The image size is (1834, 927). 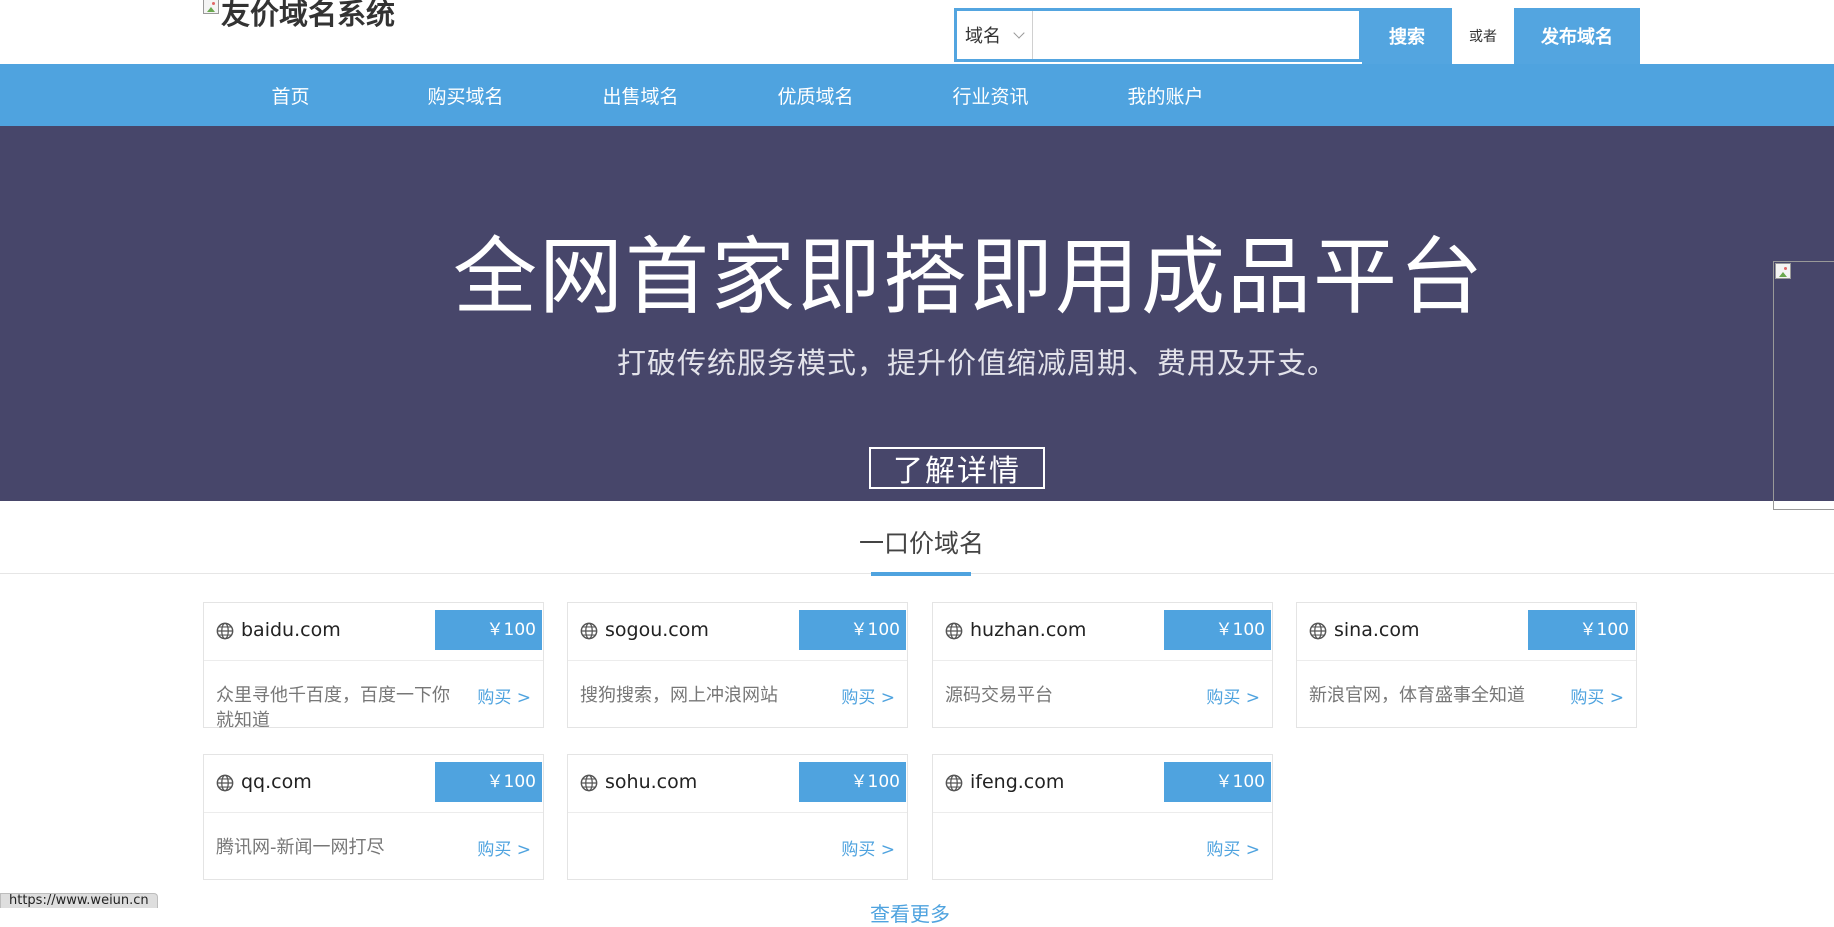 I want to click on search-button: 搜索, so click(x=1407, y=36).